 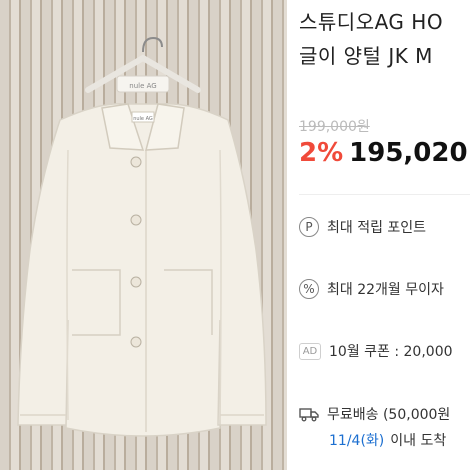 I want to click on benefit-label: 최대 적립 포인트, so click(x=377, y=228).